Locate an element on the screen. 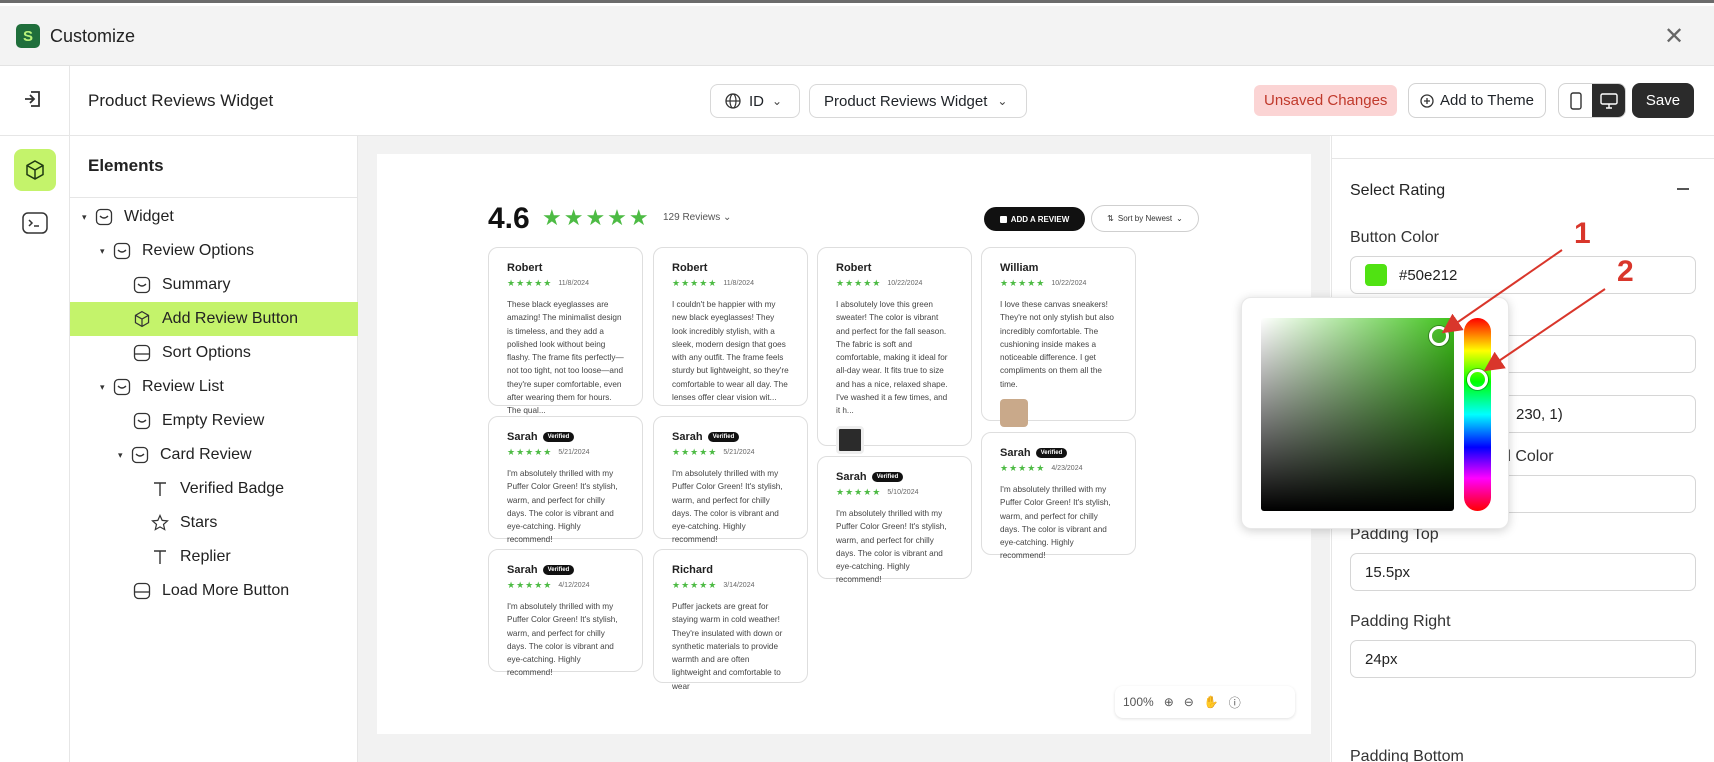  save-button: Save is located at coordinates (1663, 100).